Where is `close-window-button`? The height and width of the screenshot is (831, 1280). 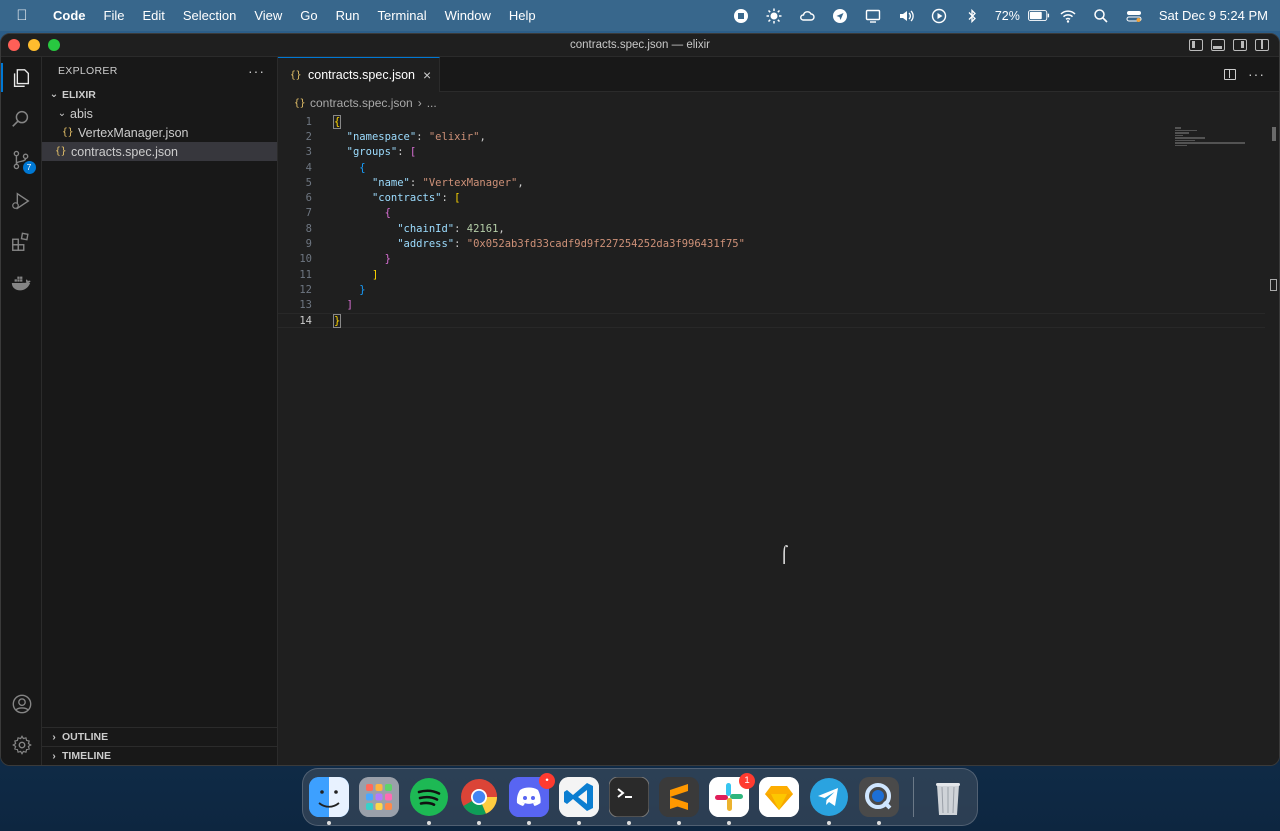
close-window-button is located at coordinates (14, 45).